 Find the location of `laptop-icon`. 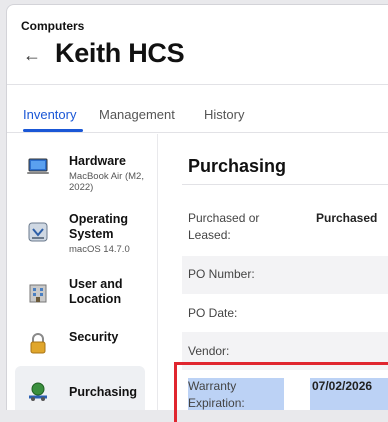

laptop-icon is located at coordinates (38, 167).